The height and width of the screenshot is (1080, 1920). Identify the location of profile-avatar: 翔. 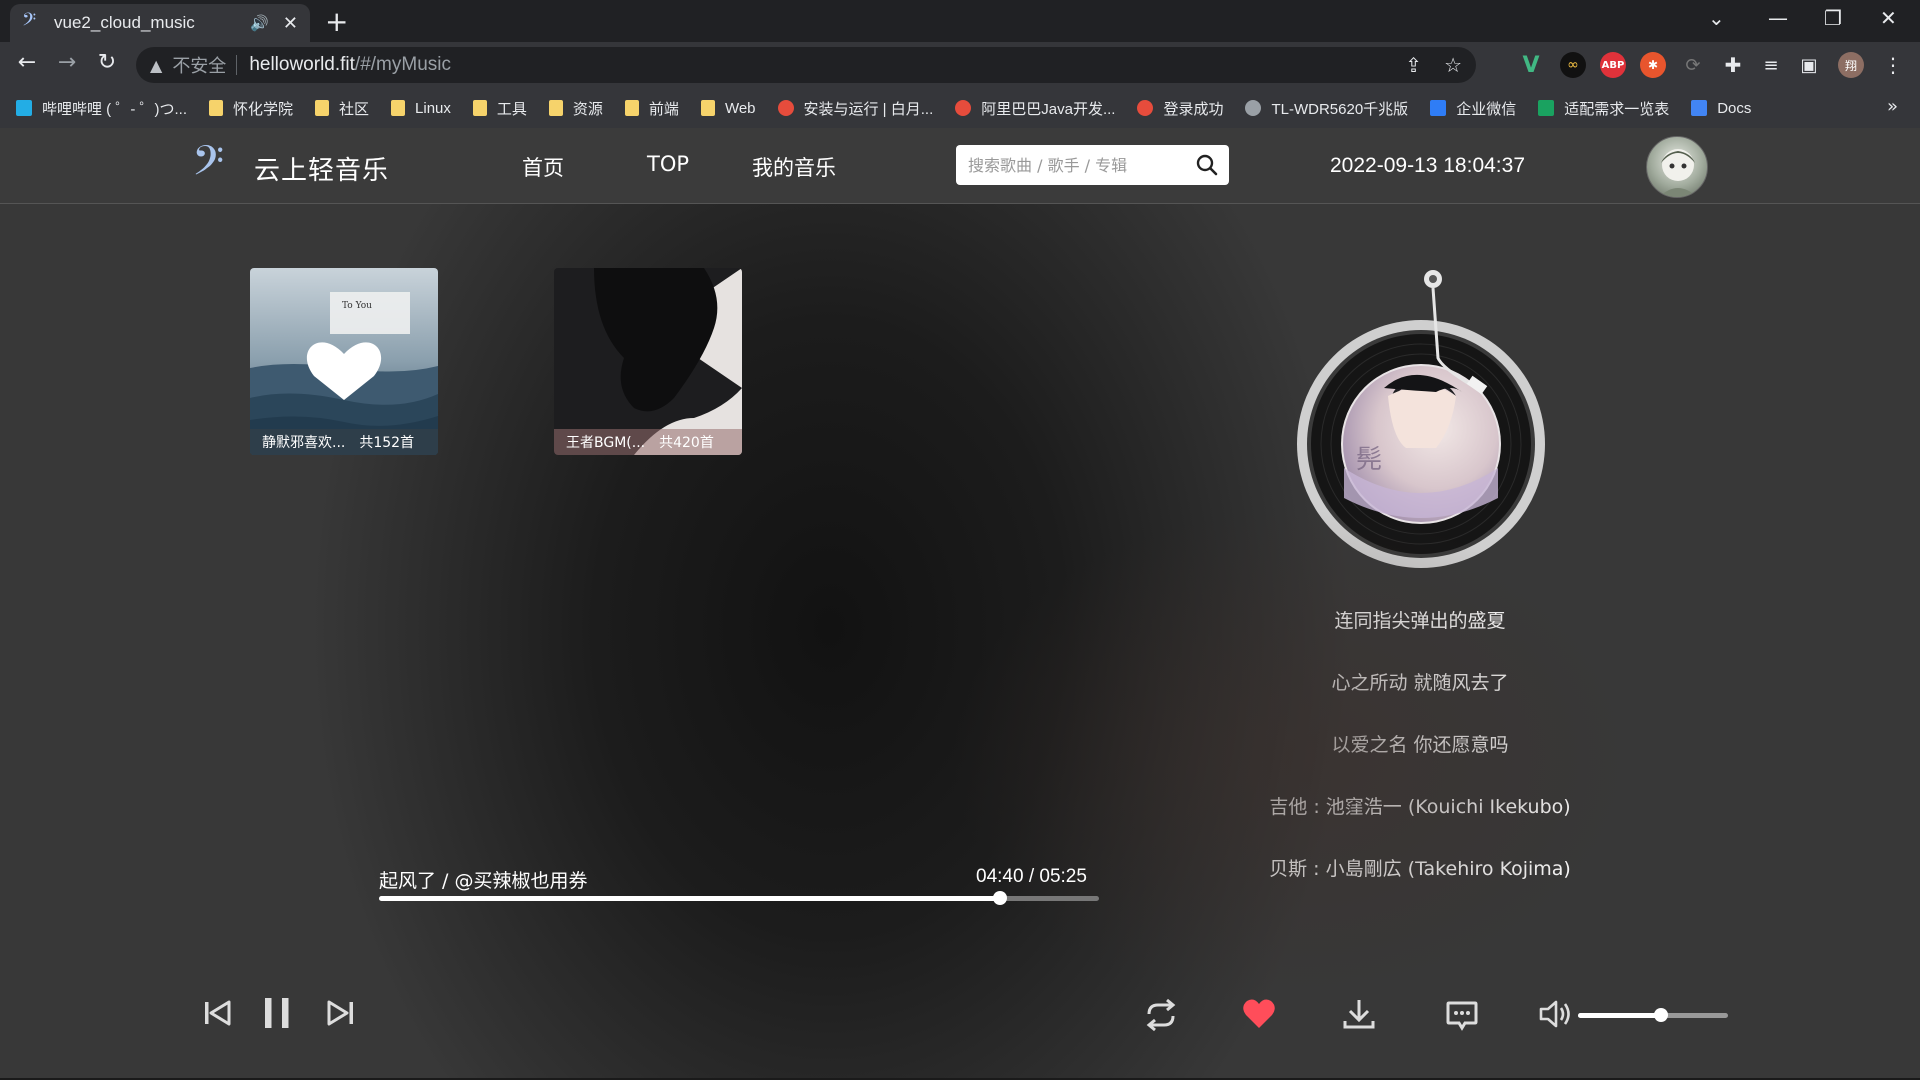
(1851, 65).